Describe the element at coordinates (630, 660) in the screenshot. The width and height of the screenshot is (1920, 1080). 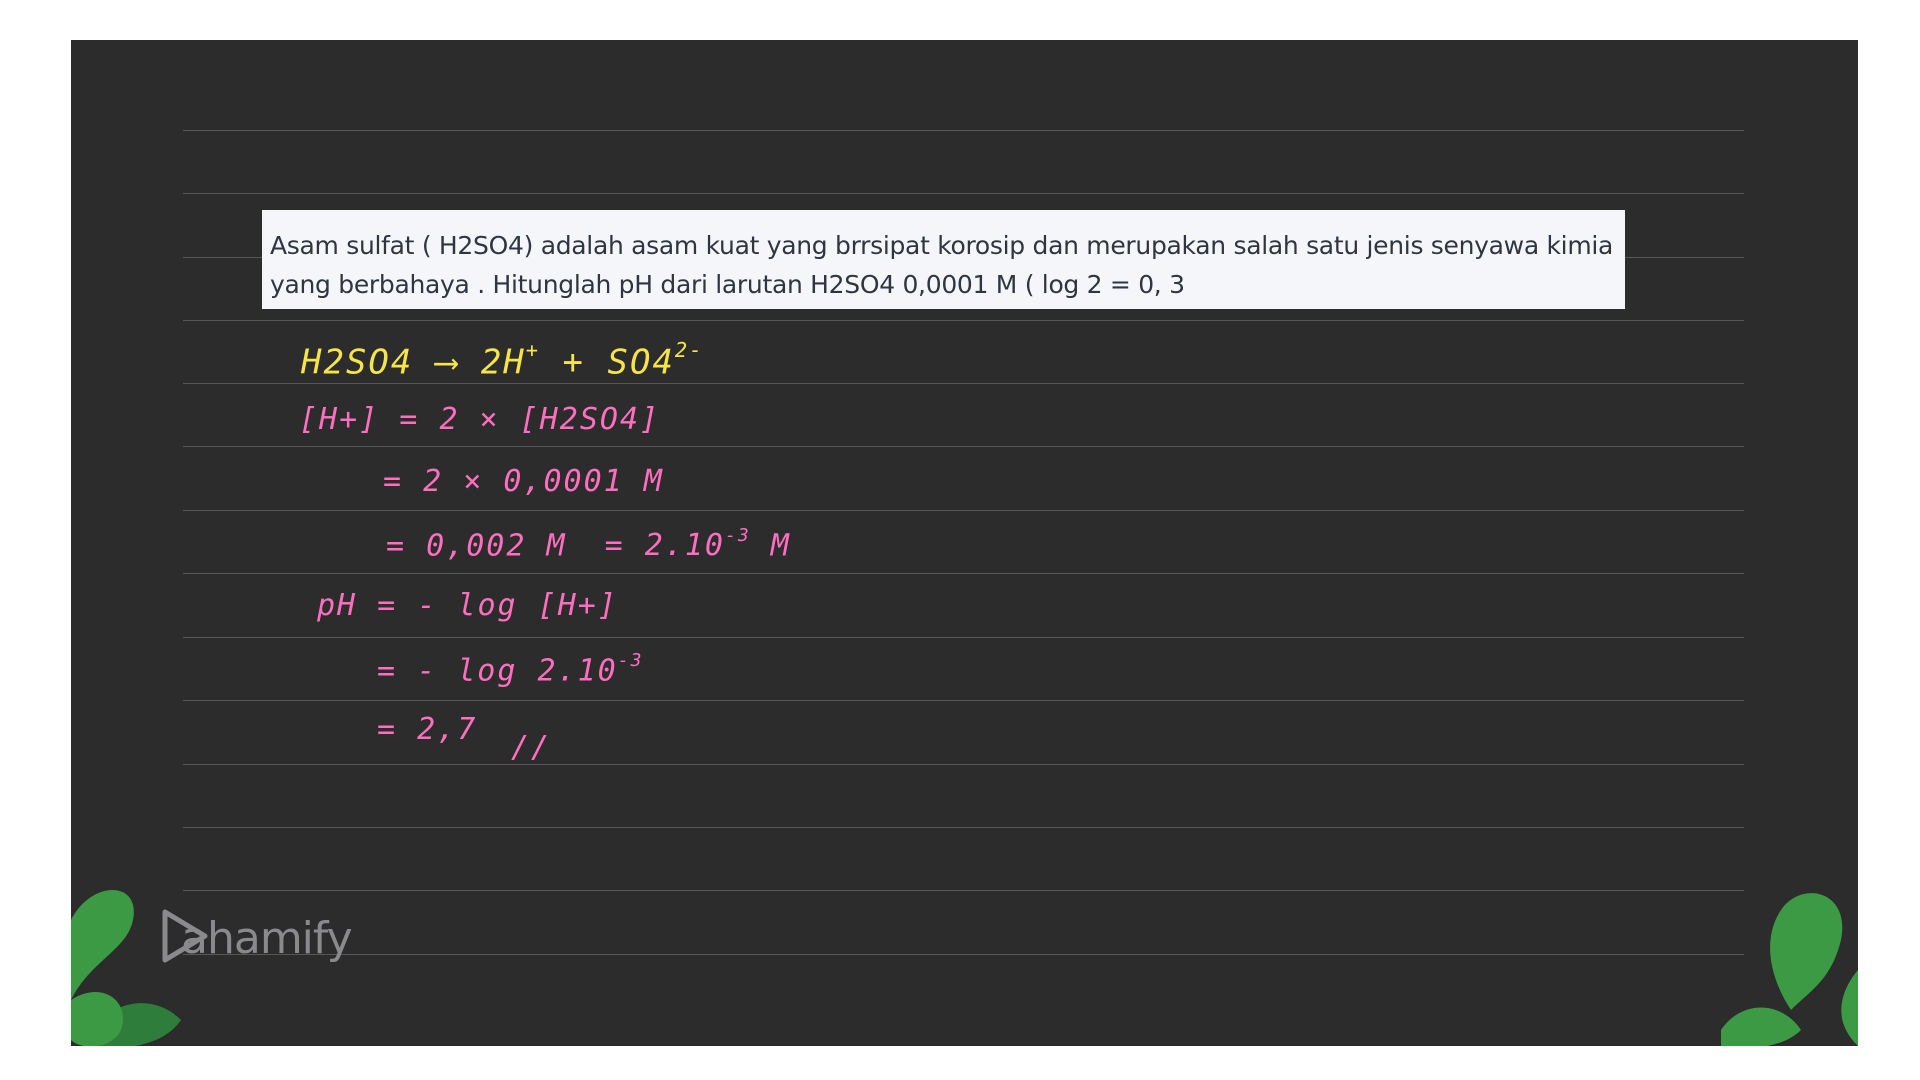
I see `step-5-exp: -3` at that location.